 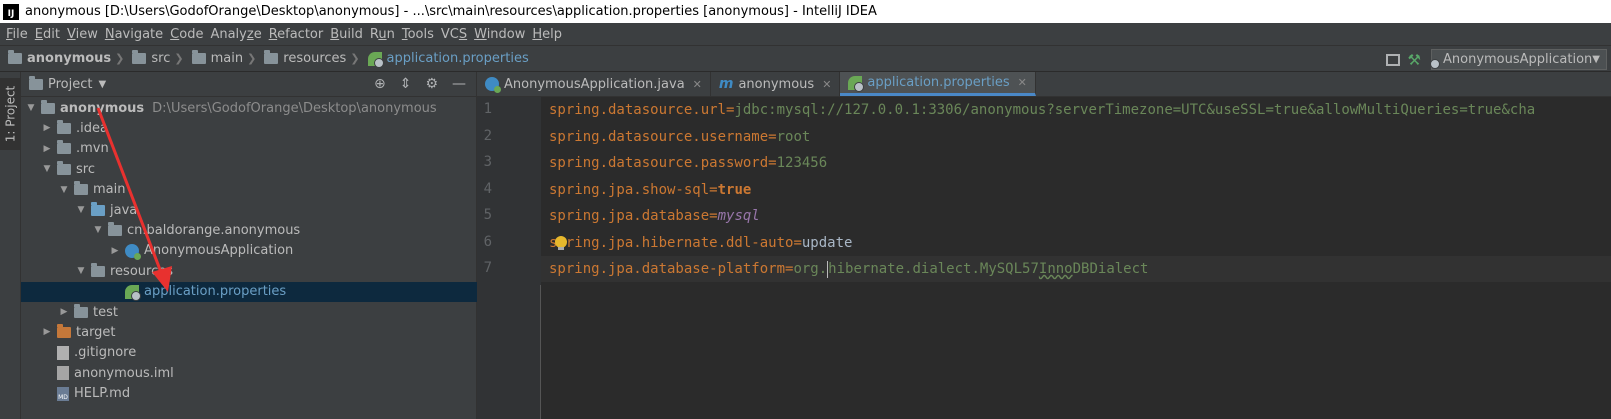 I want to click on project-view-selector: Project, so click(x=70, y=84).